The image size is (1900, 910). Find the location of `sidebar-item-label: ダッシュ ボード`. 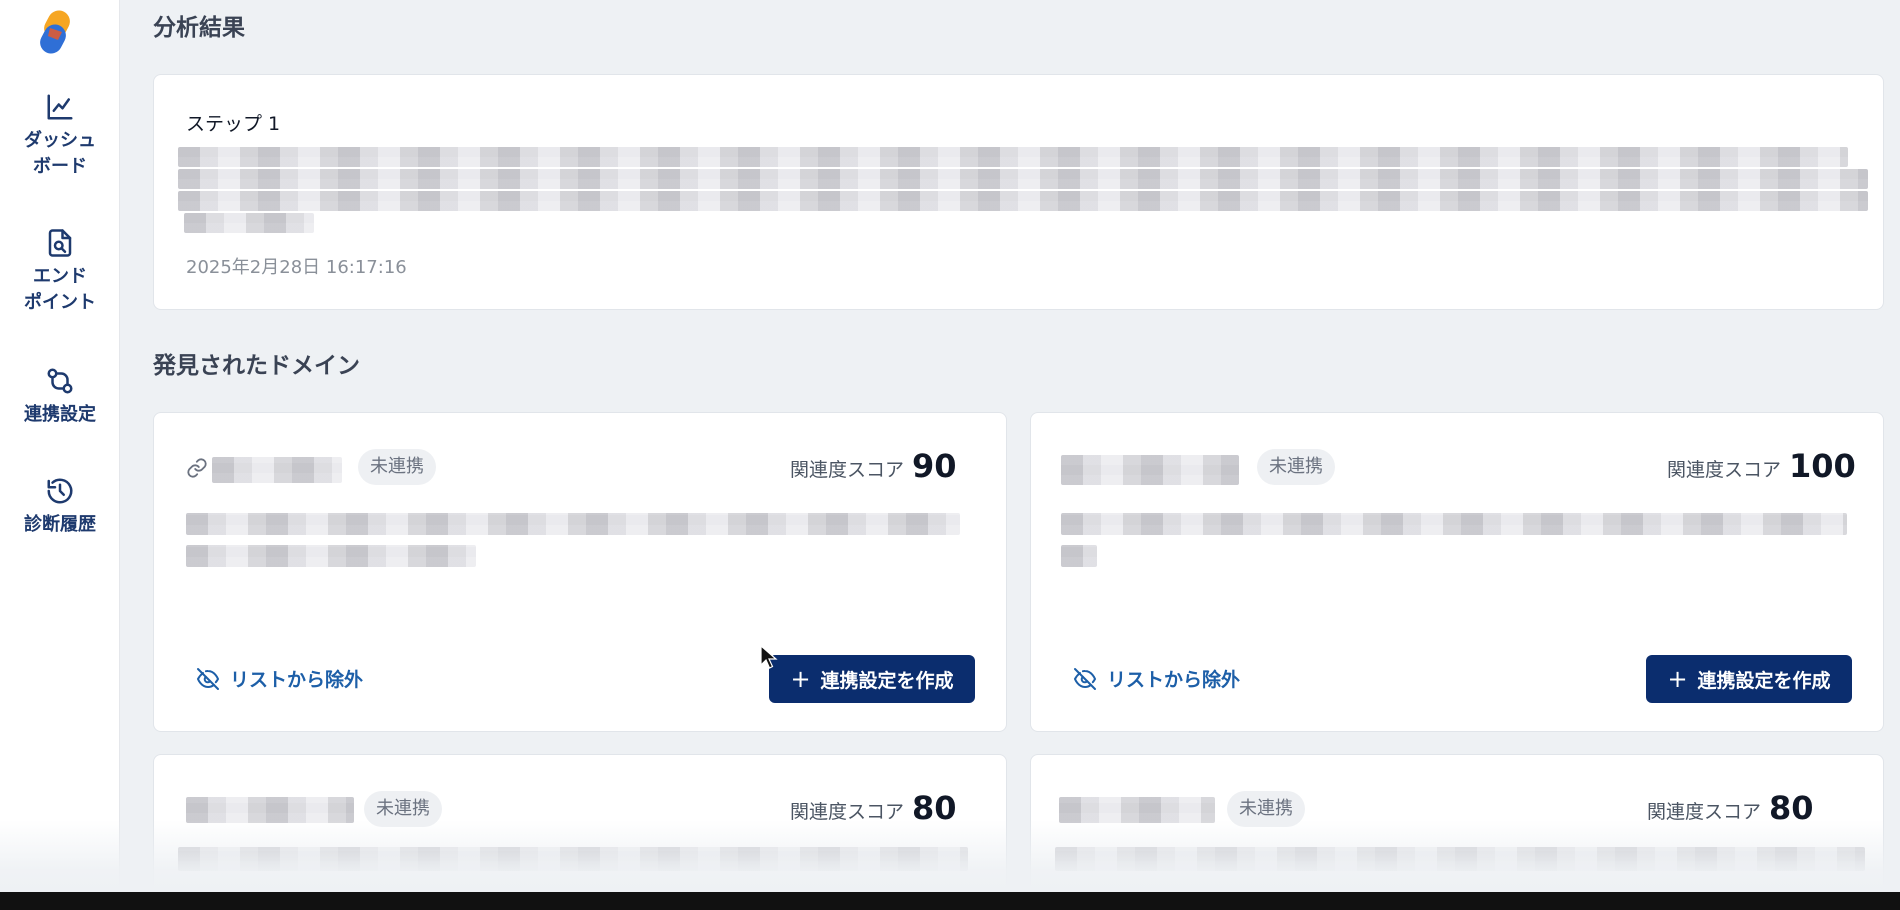

sidebar-item-label: ダッシュ ボード is located at coordinates (60, 153).